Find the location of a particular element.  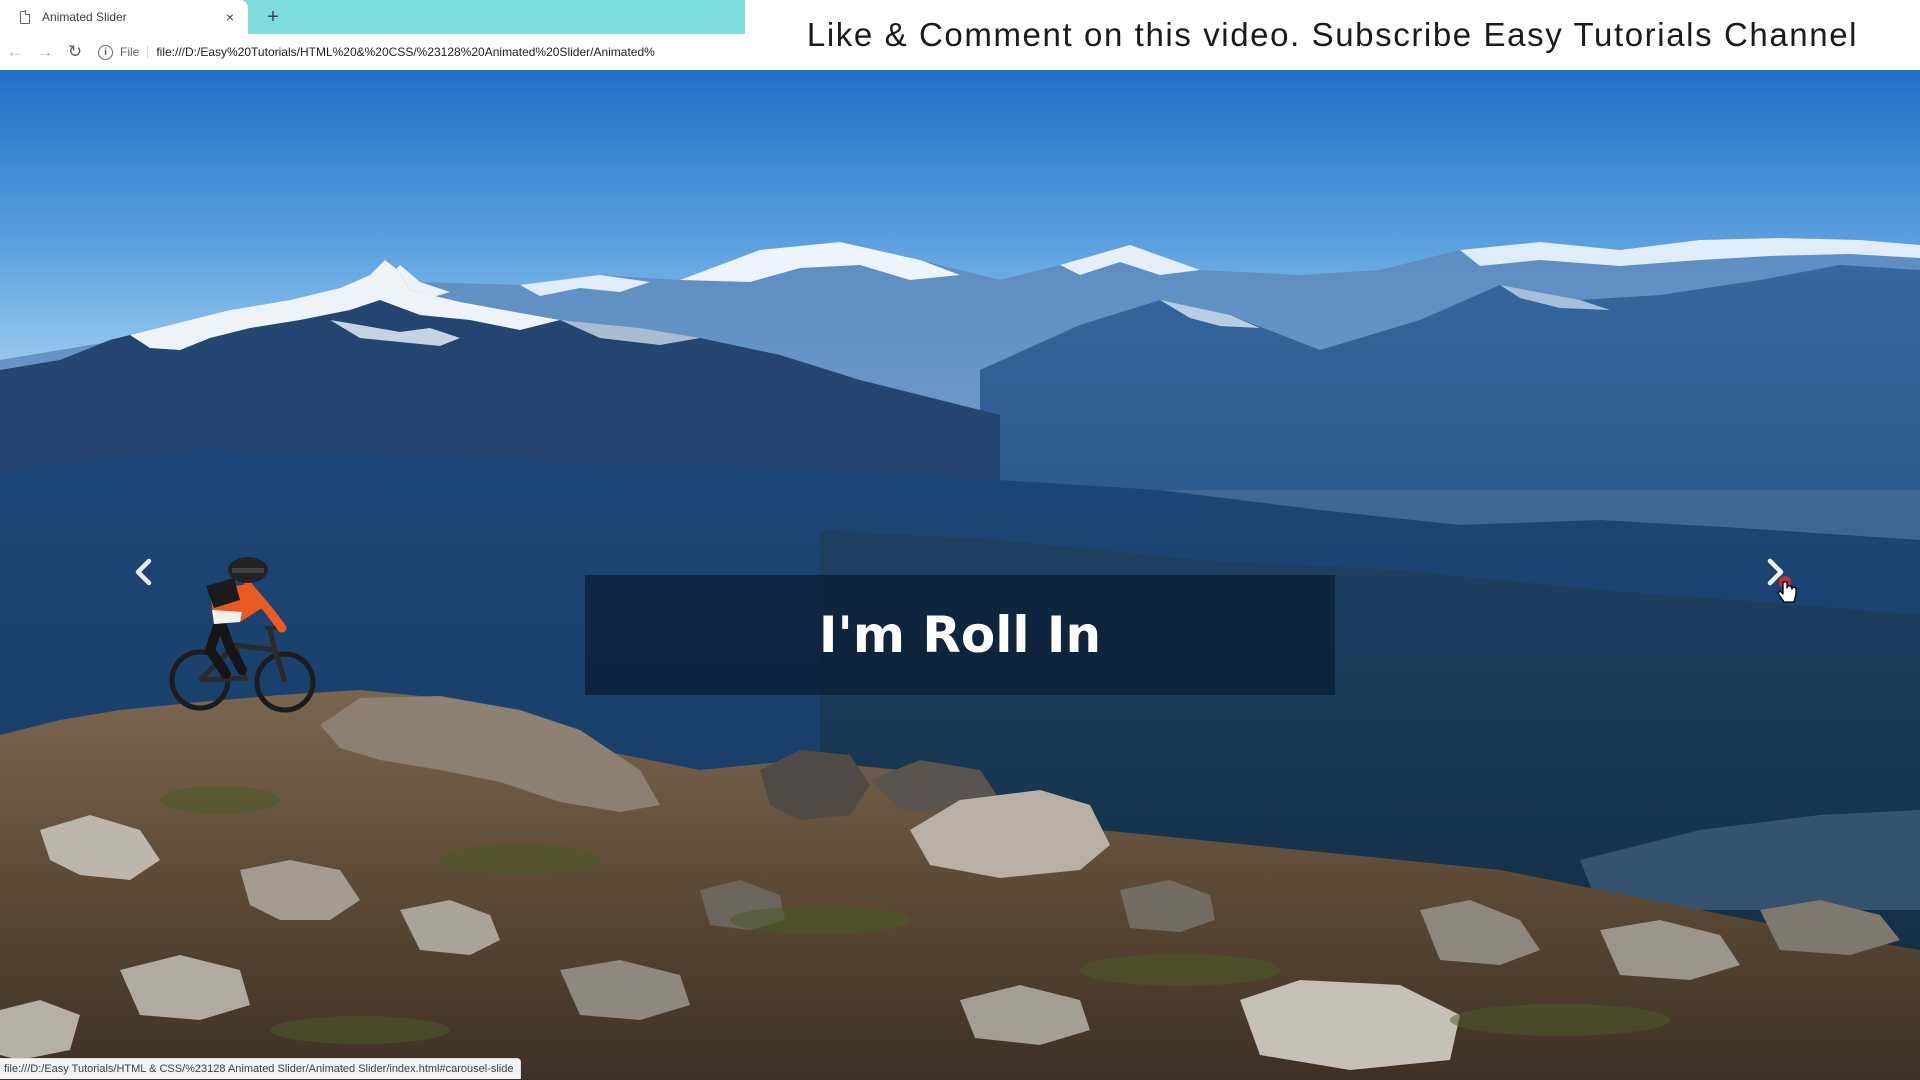

chevron-left-icon is located at coordinates (143, 572).